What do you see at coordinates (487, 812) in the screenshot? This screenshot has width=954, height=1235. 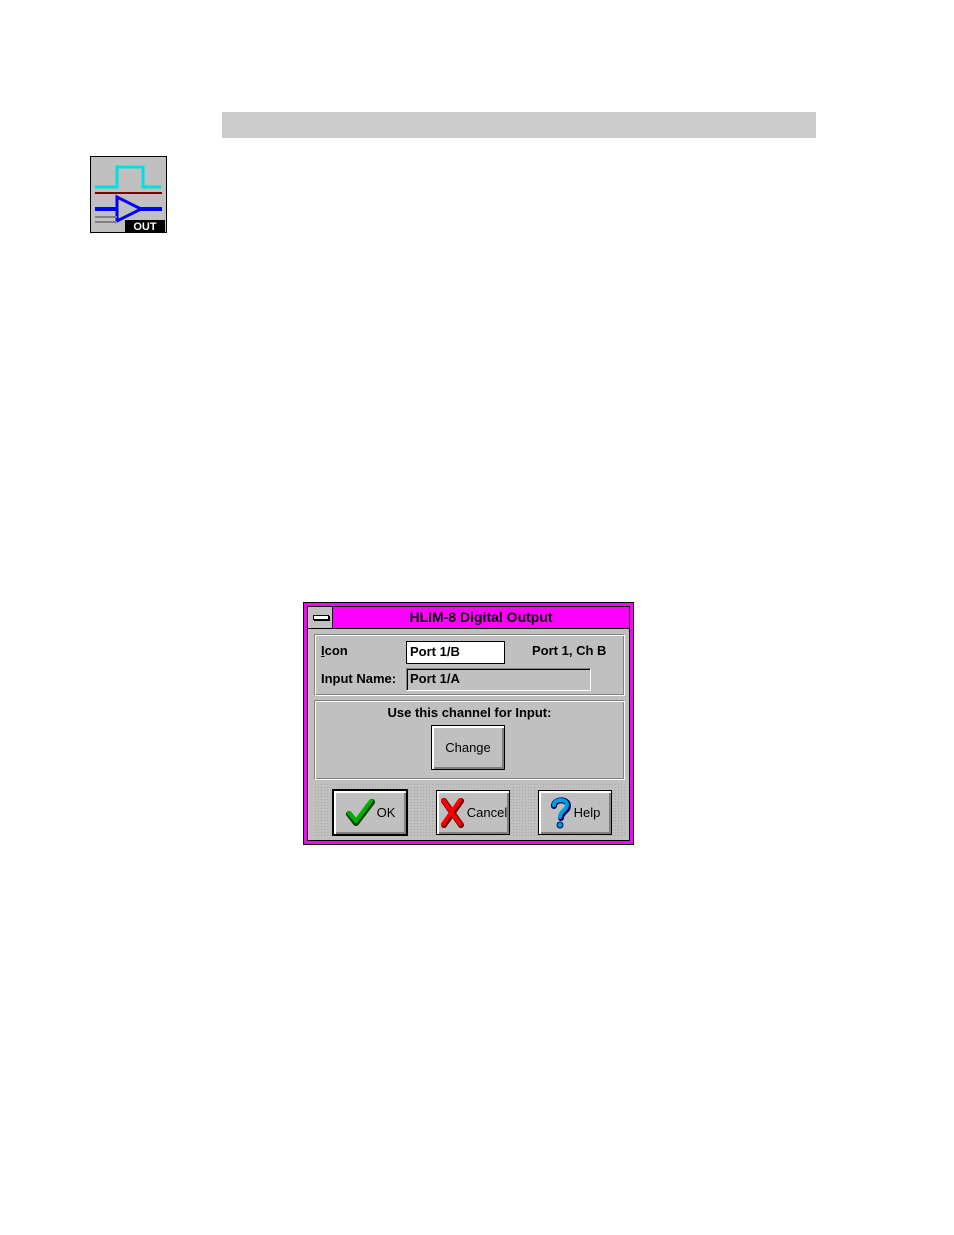 I see `cancel-button-label: Cancel` at bounding box center [487, 812].